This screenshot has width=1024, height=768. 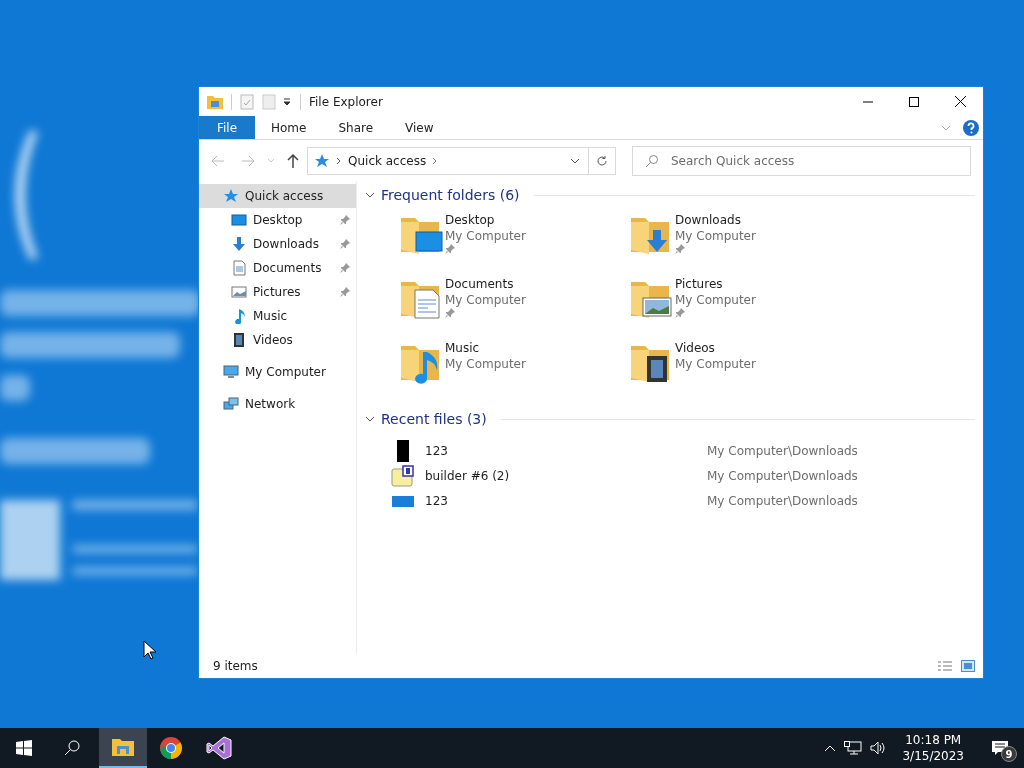 I want to click on folder-tile: Videos My Computer, so click(x=744, y=370).